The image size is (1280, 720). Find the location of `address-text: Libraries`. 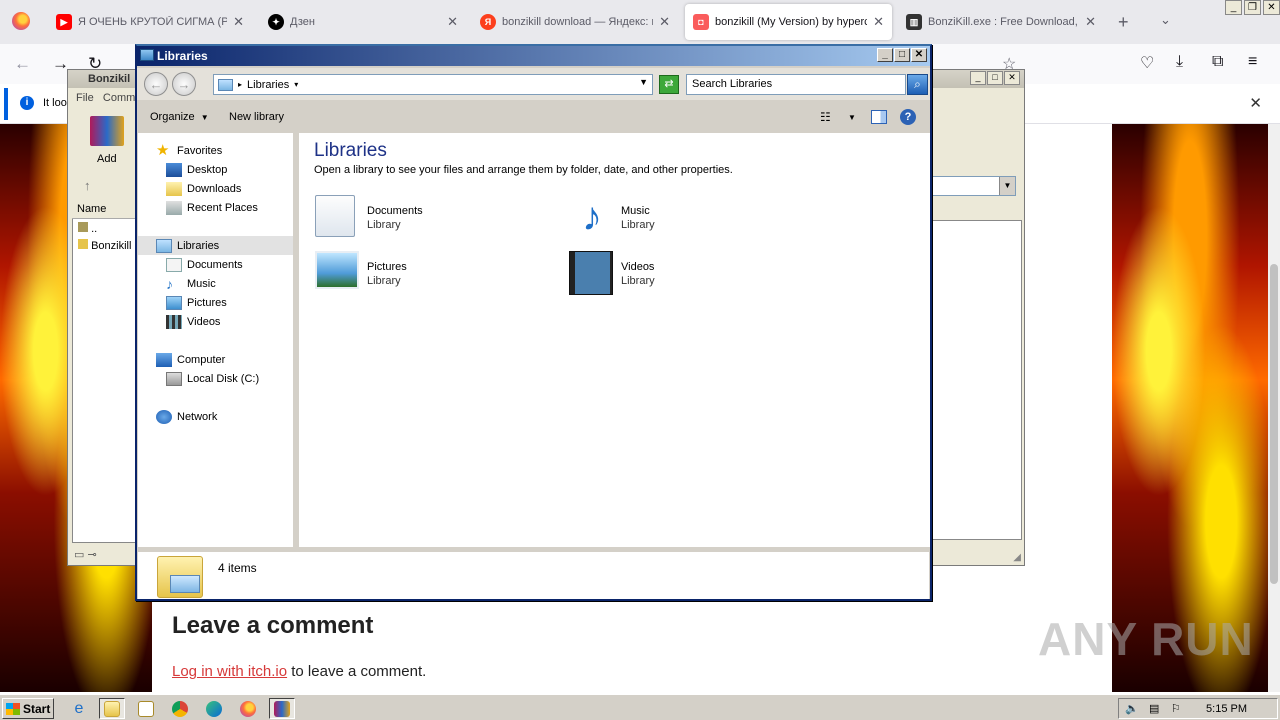

address-text: Libraries is located at coordinates (268, 85).